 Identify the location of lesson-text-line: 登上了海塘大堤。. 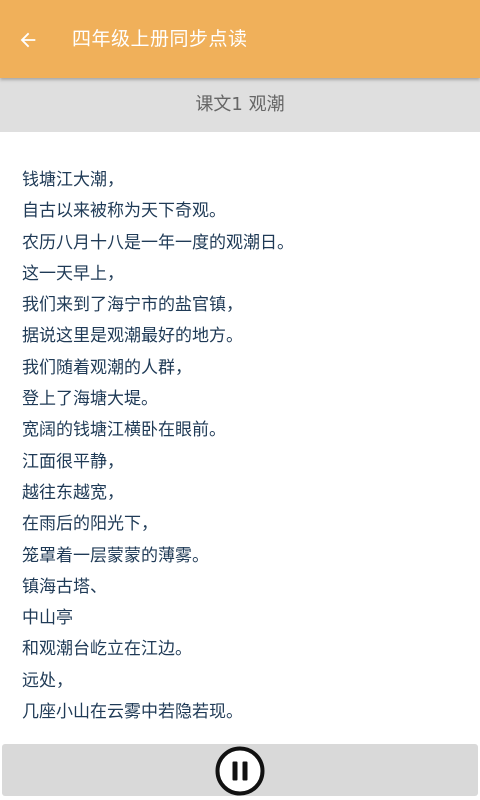
(251, 399).